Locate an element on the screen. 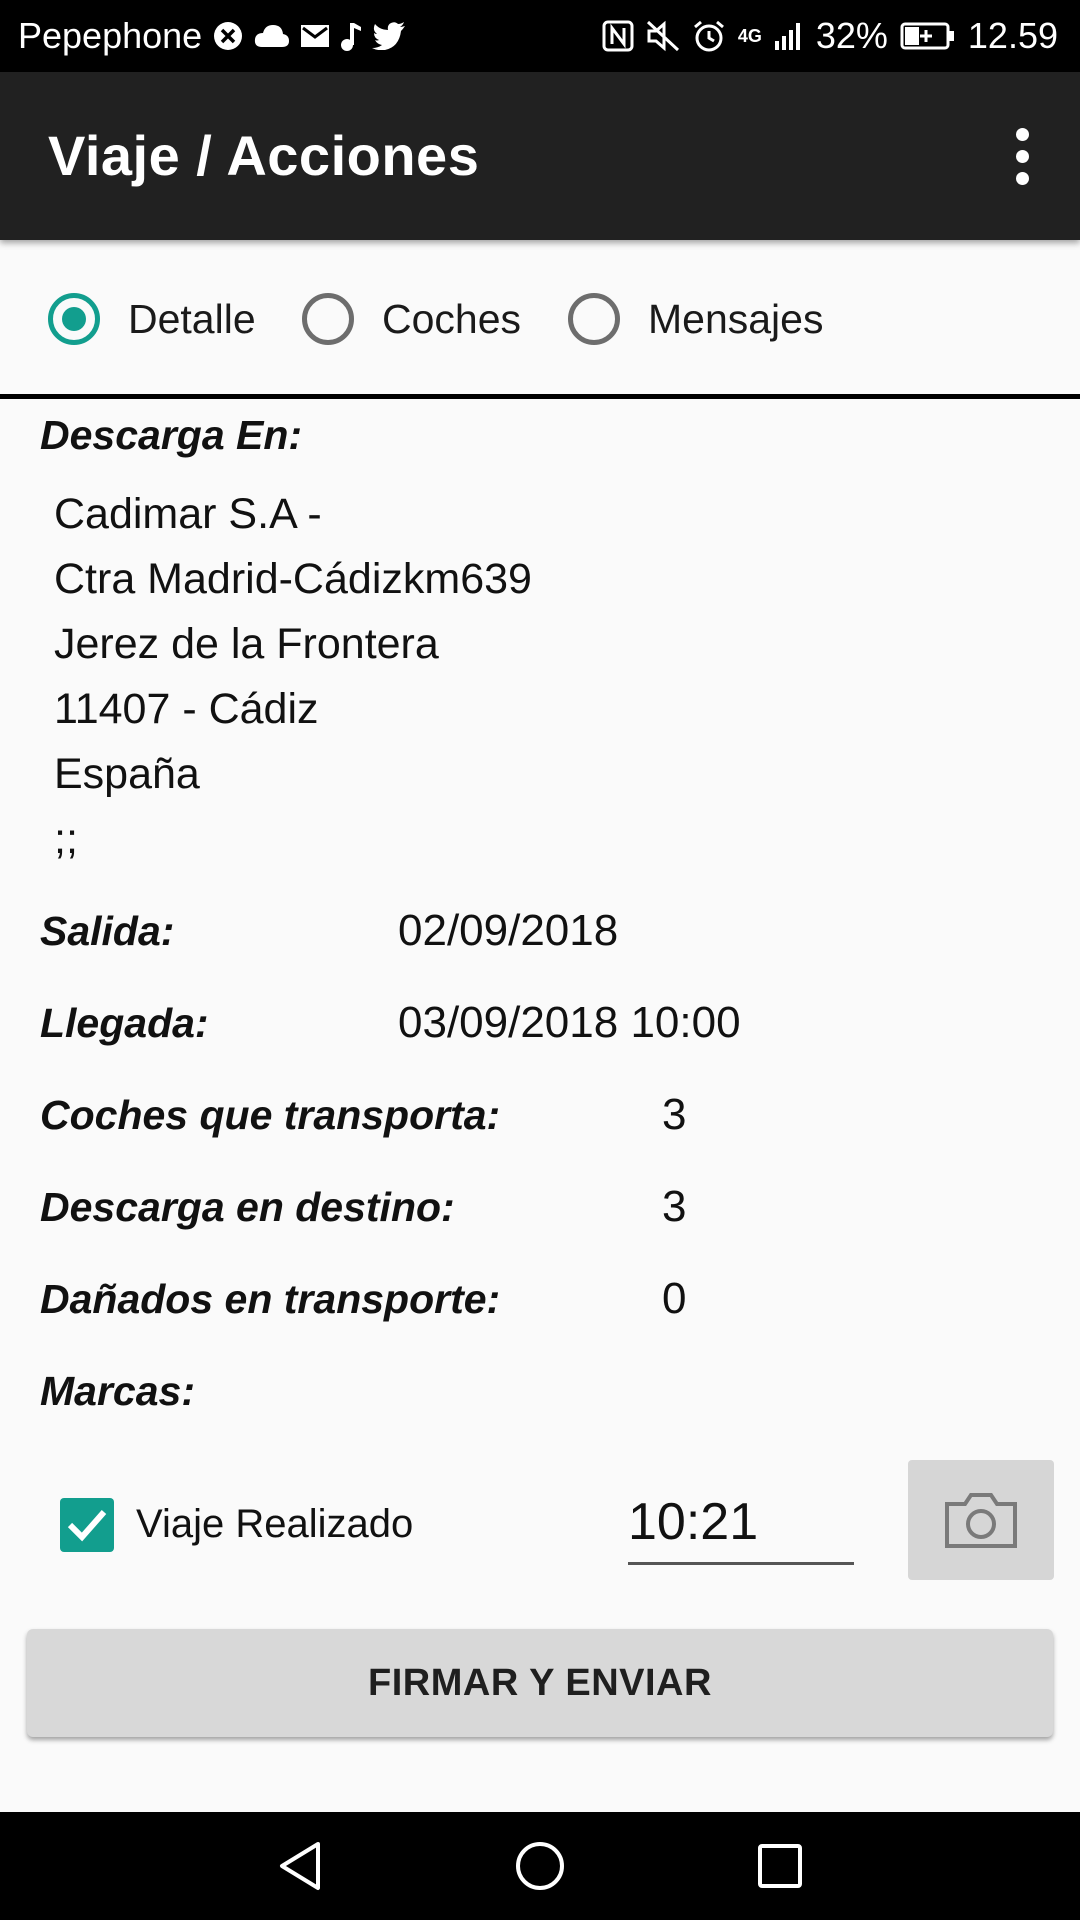 This screenshot has width=1080, height=1920. music-icon is located at coordinates (351, 36).